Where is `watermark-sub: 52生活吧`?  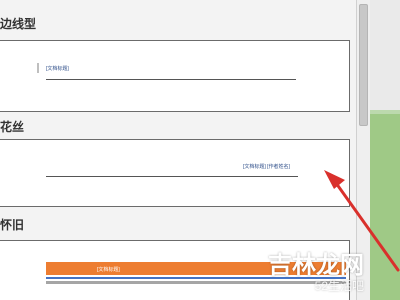
watermark-sub: 52生活吧 is located at coordinates (339, 286).